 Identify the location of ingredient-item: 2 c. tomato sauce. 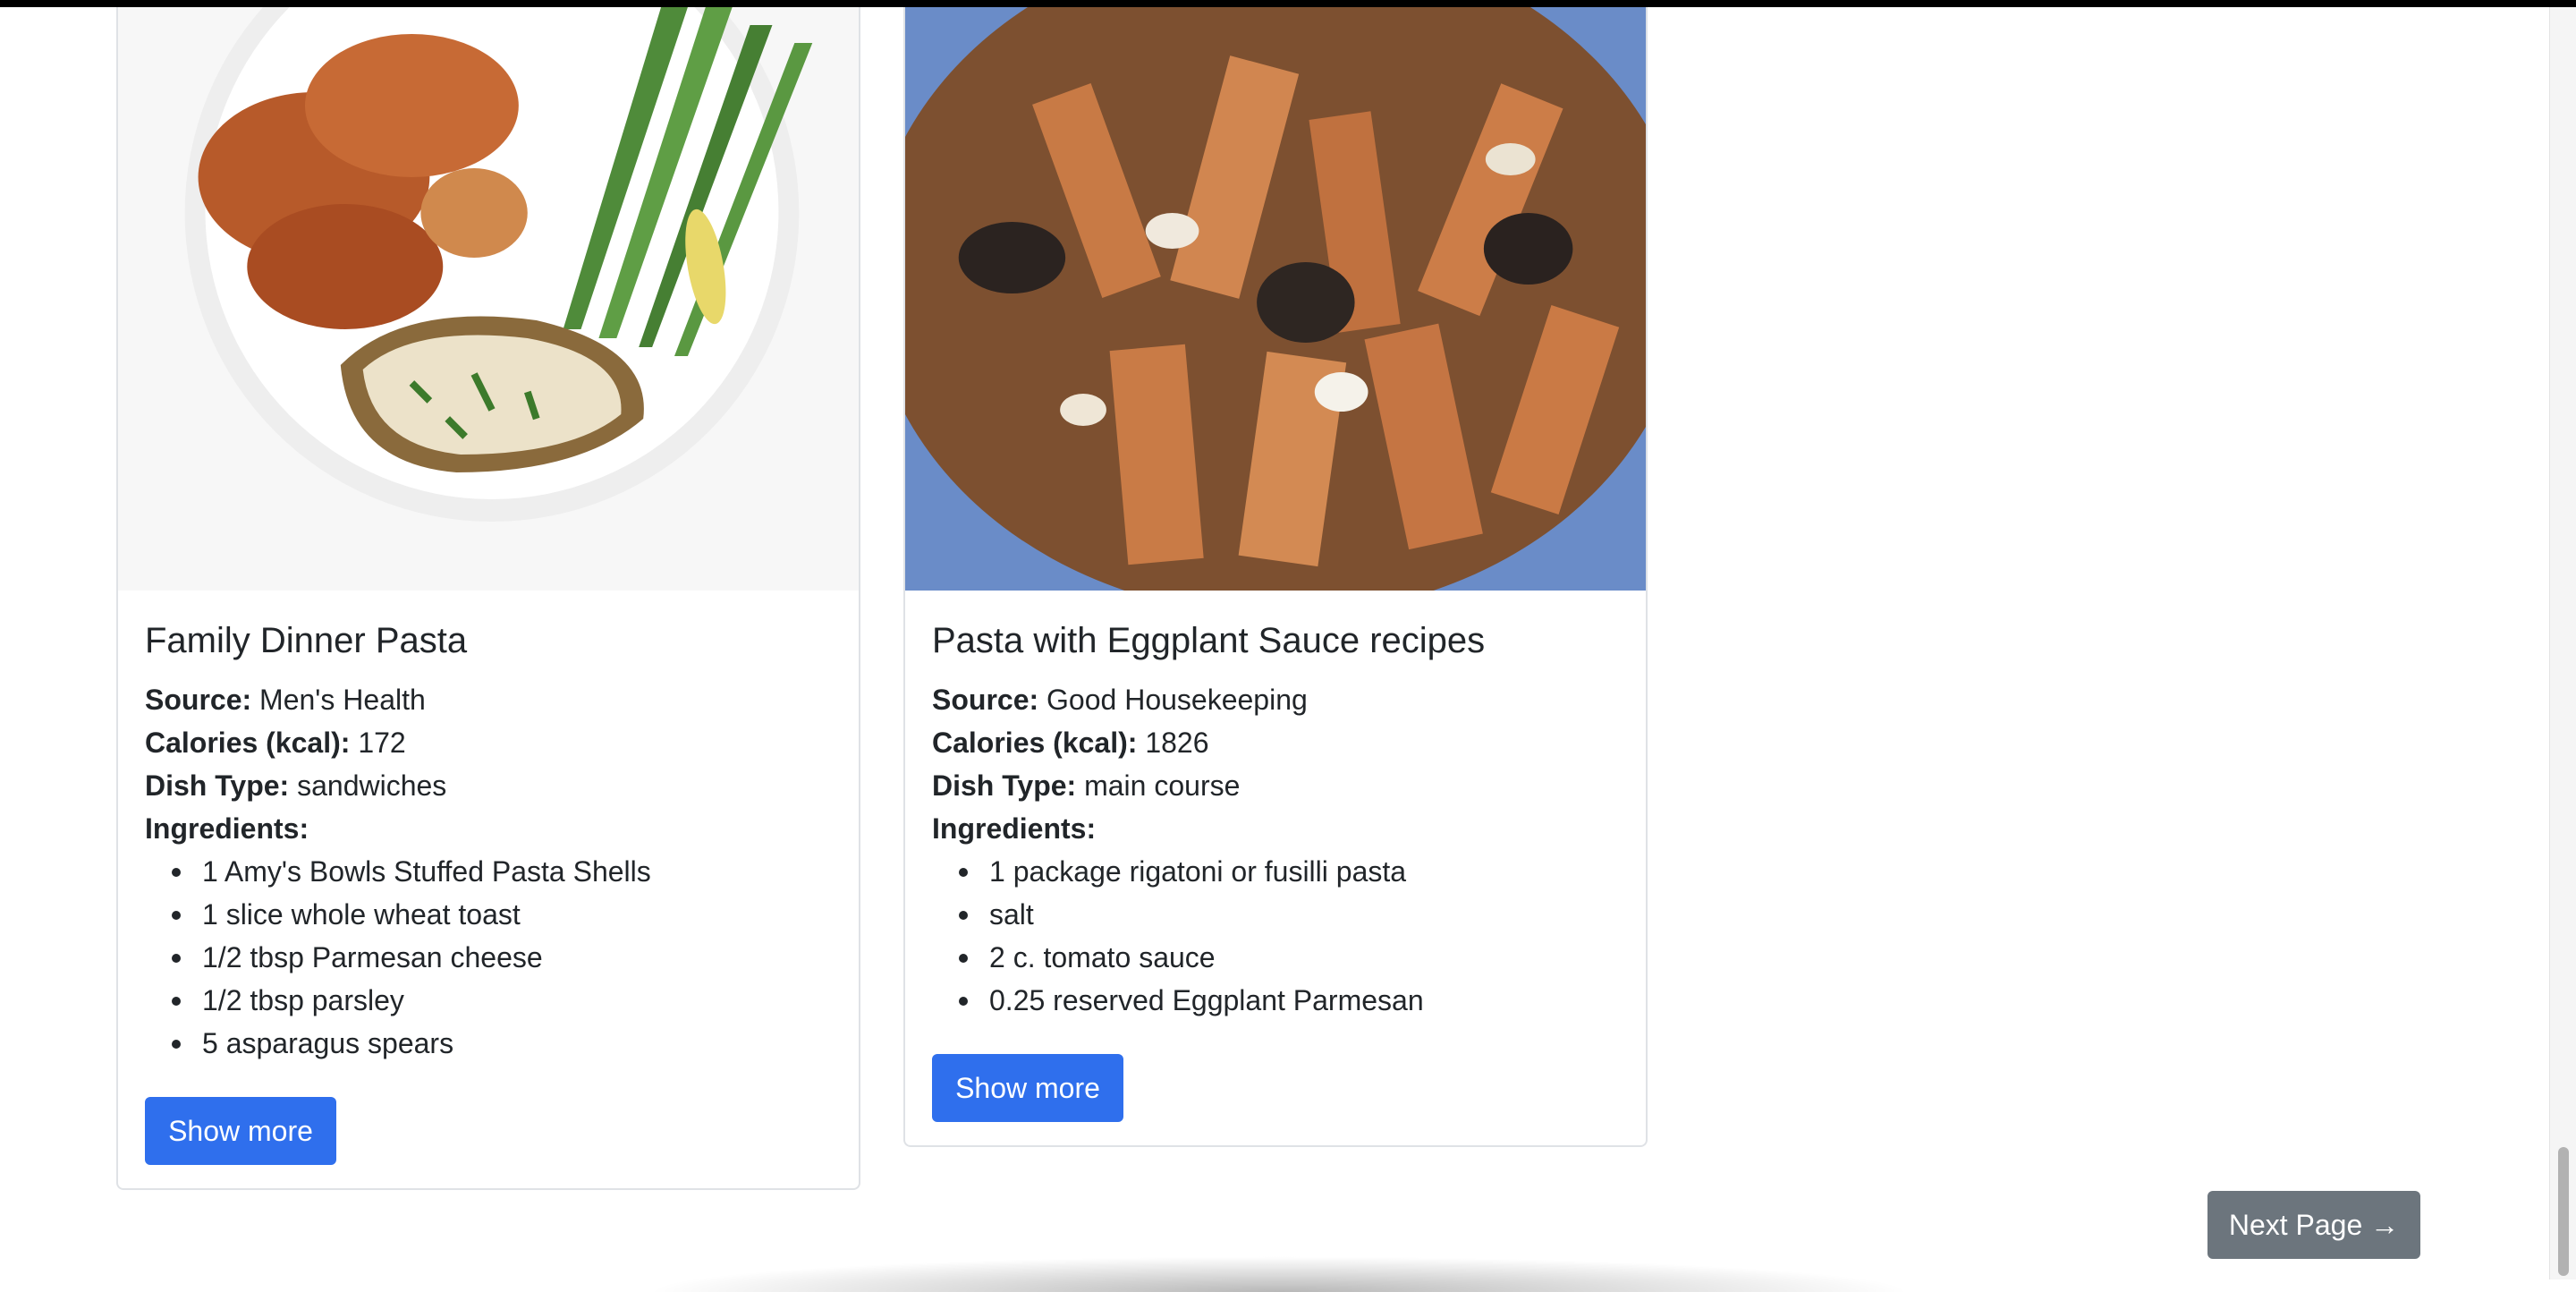
(1275, 958).